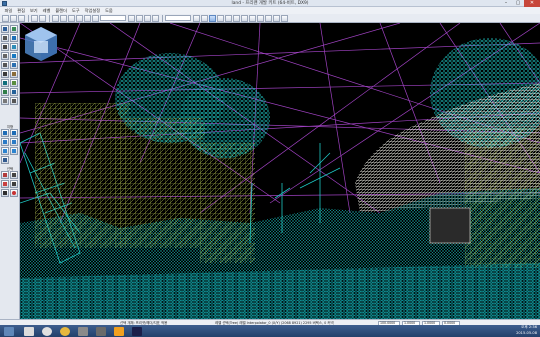 This screenshot has height=337, width=540. Describe the element at coordinates (450, 225) in the screenshot. I see `hut-structure` at that location.